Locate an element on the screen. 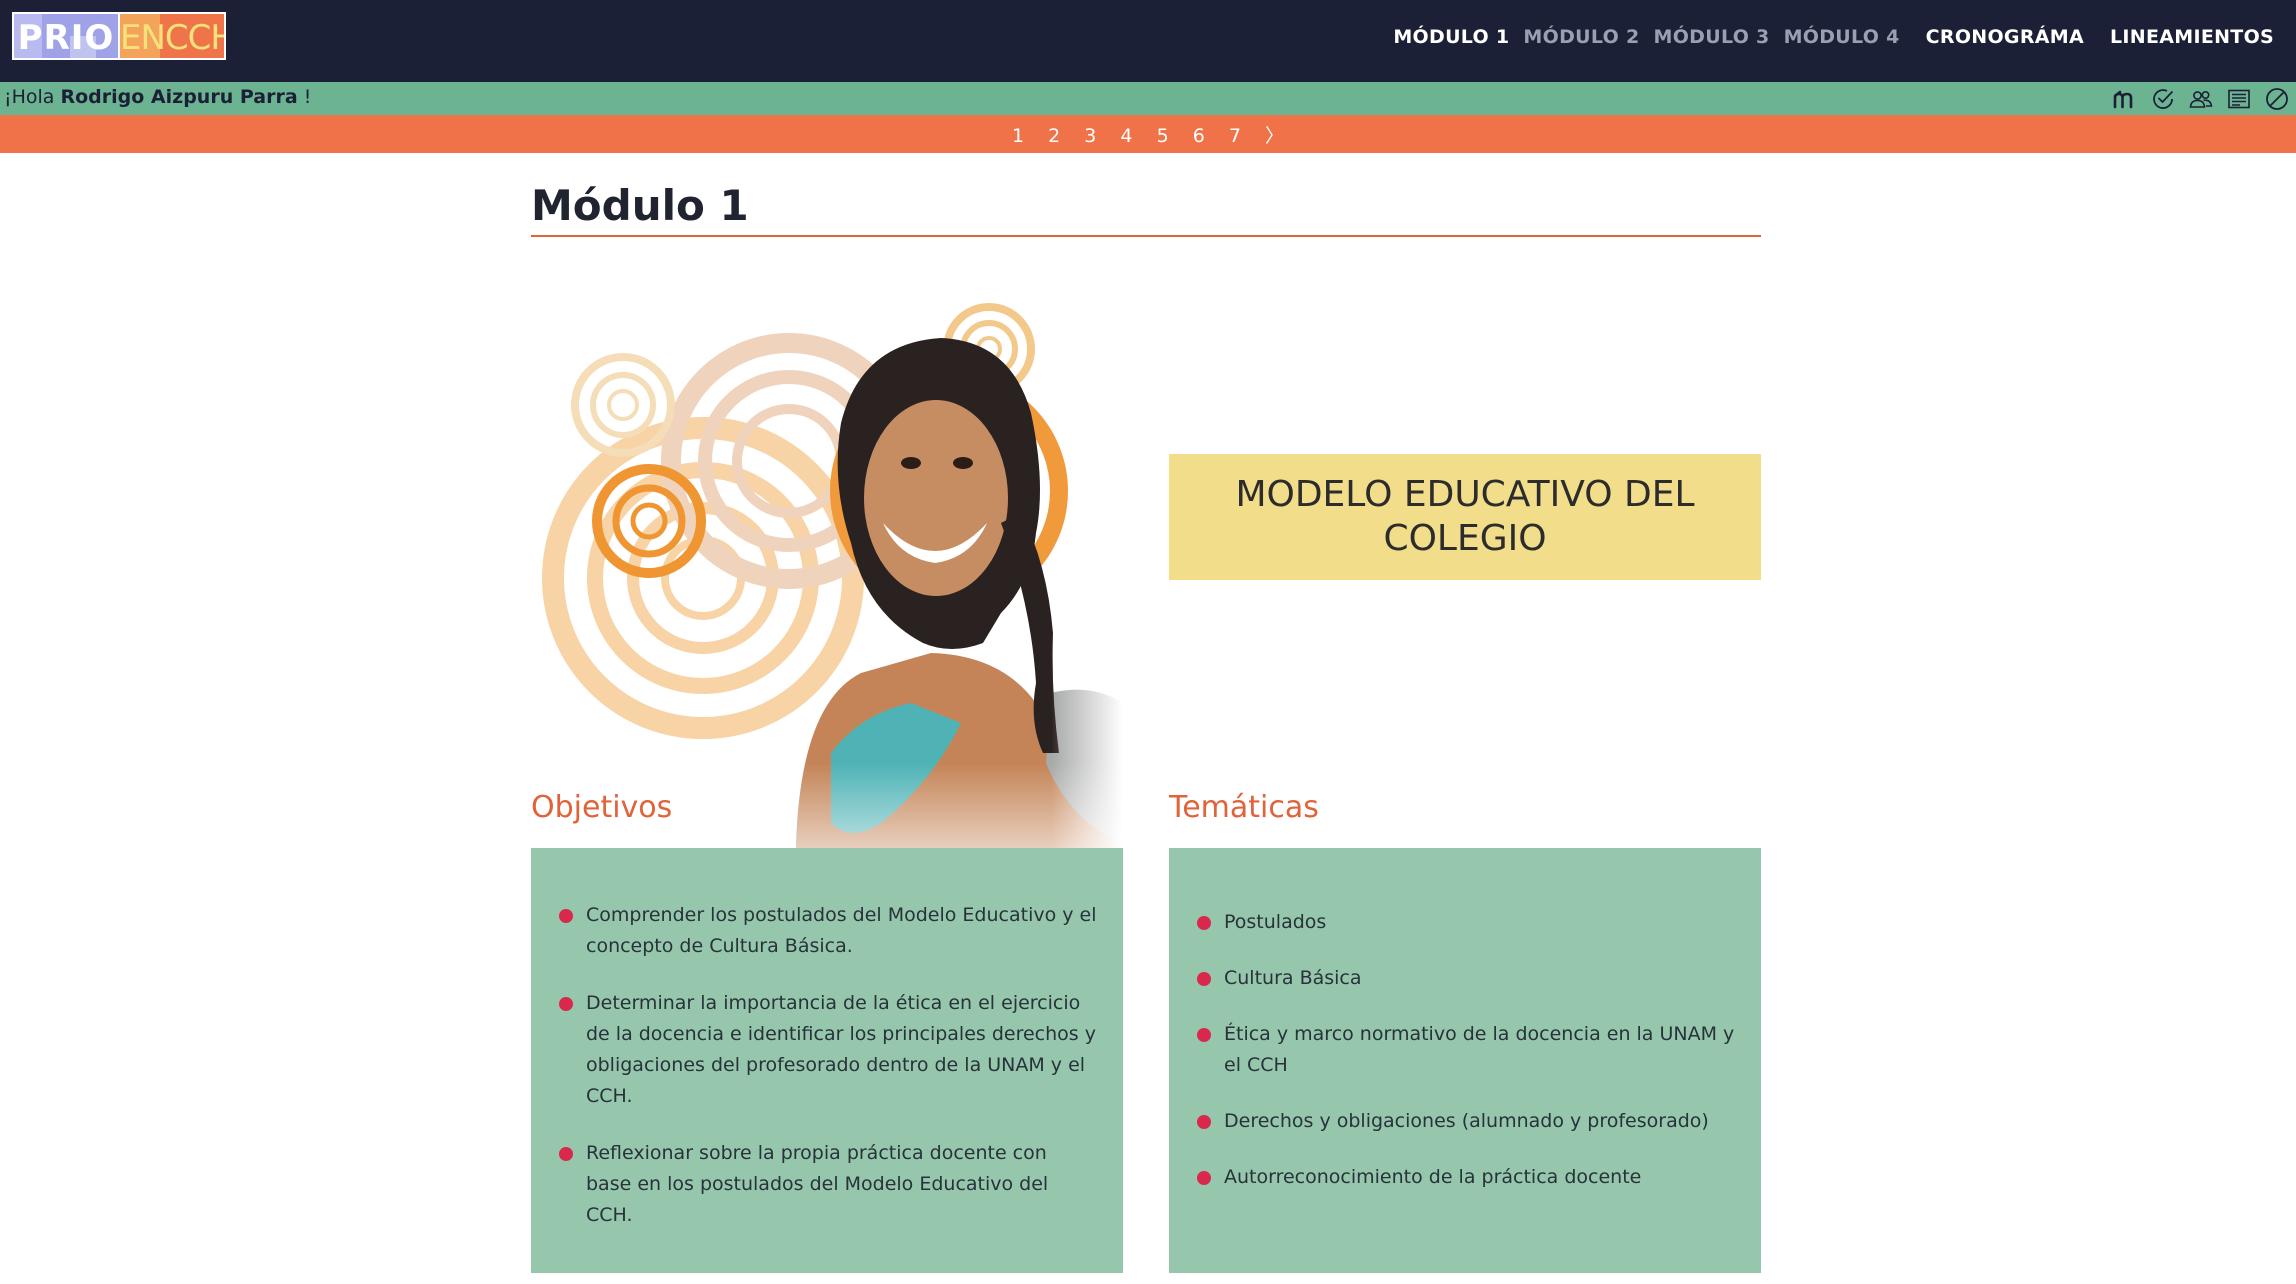 The width and height of the screenshot is (2296, 1284). nav-lineamientos: LINEAMIENTOS is located at coordinates (2192, 37).